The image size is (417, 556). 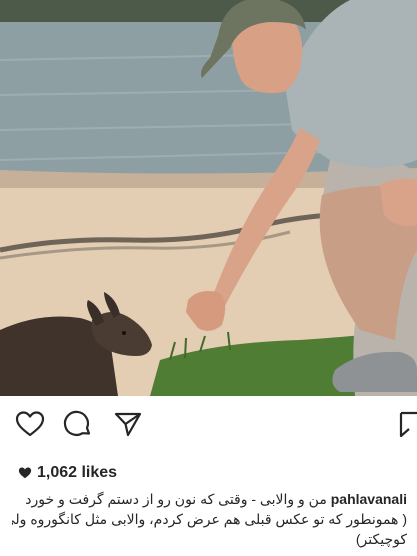 I want to click on post-action-bar, so click(x=208, y=424).